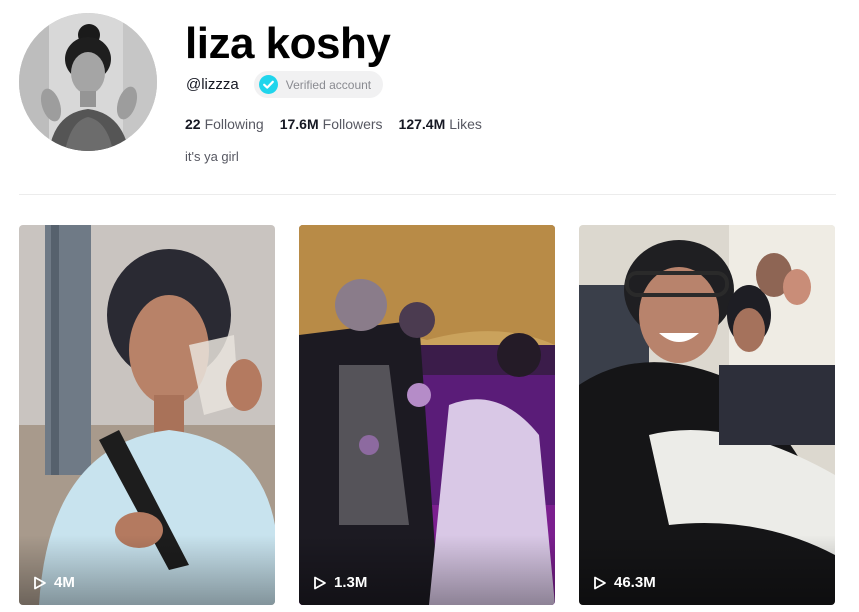  What do you see at coordinates (299, 124) in the screenshot?
I see `stat-value: 17.6M` at bounding box center [299, 124].